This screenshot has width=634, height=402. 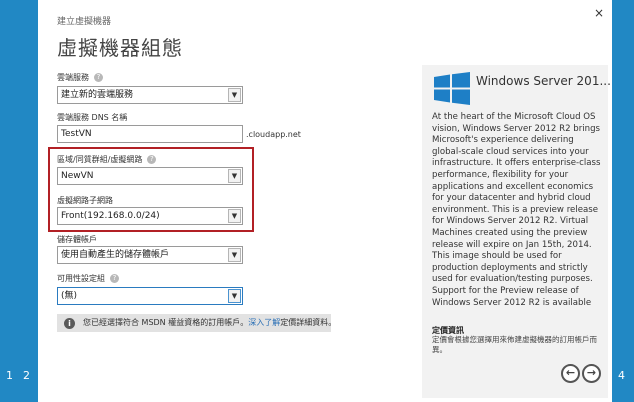 I want to click on pricing-description: 定價會根據您選擇用來佈建虛擬機器的訂用帳戶而異。, so click(x=514, y=344).